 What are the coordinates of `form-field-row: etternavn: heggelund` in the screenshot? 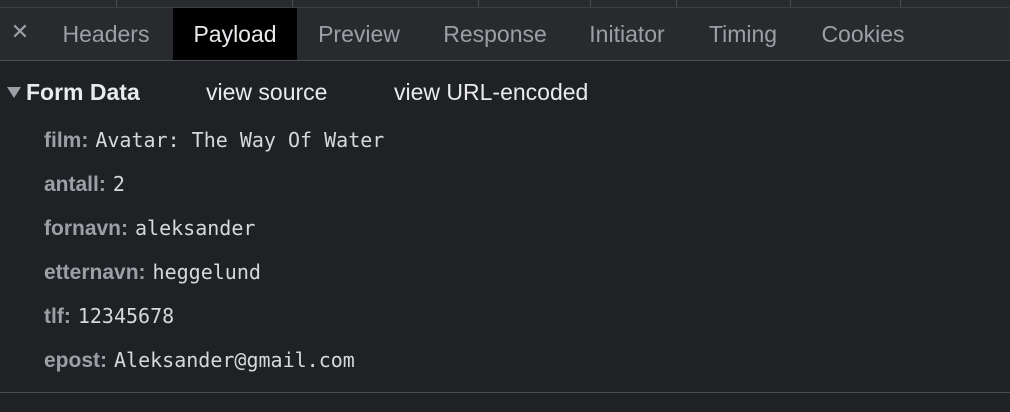 It's located at (152, 275).